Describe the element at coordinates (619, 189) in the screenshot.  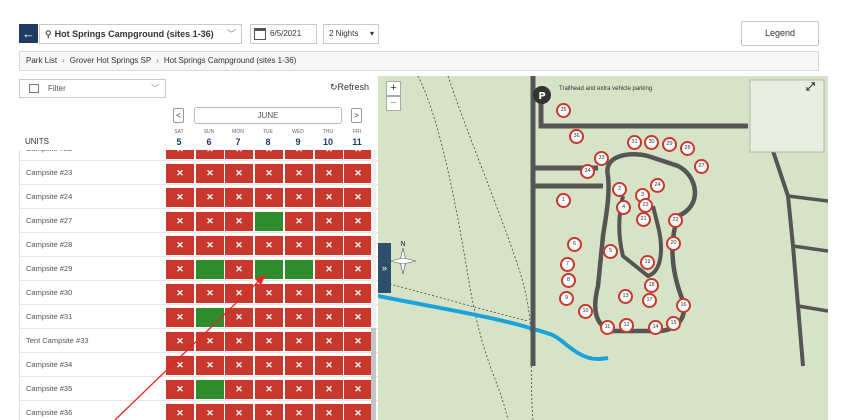
I see `campsite-marker: 2` at that location.